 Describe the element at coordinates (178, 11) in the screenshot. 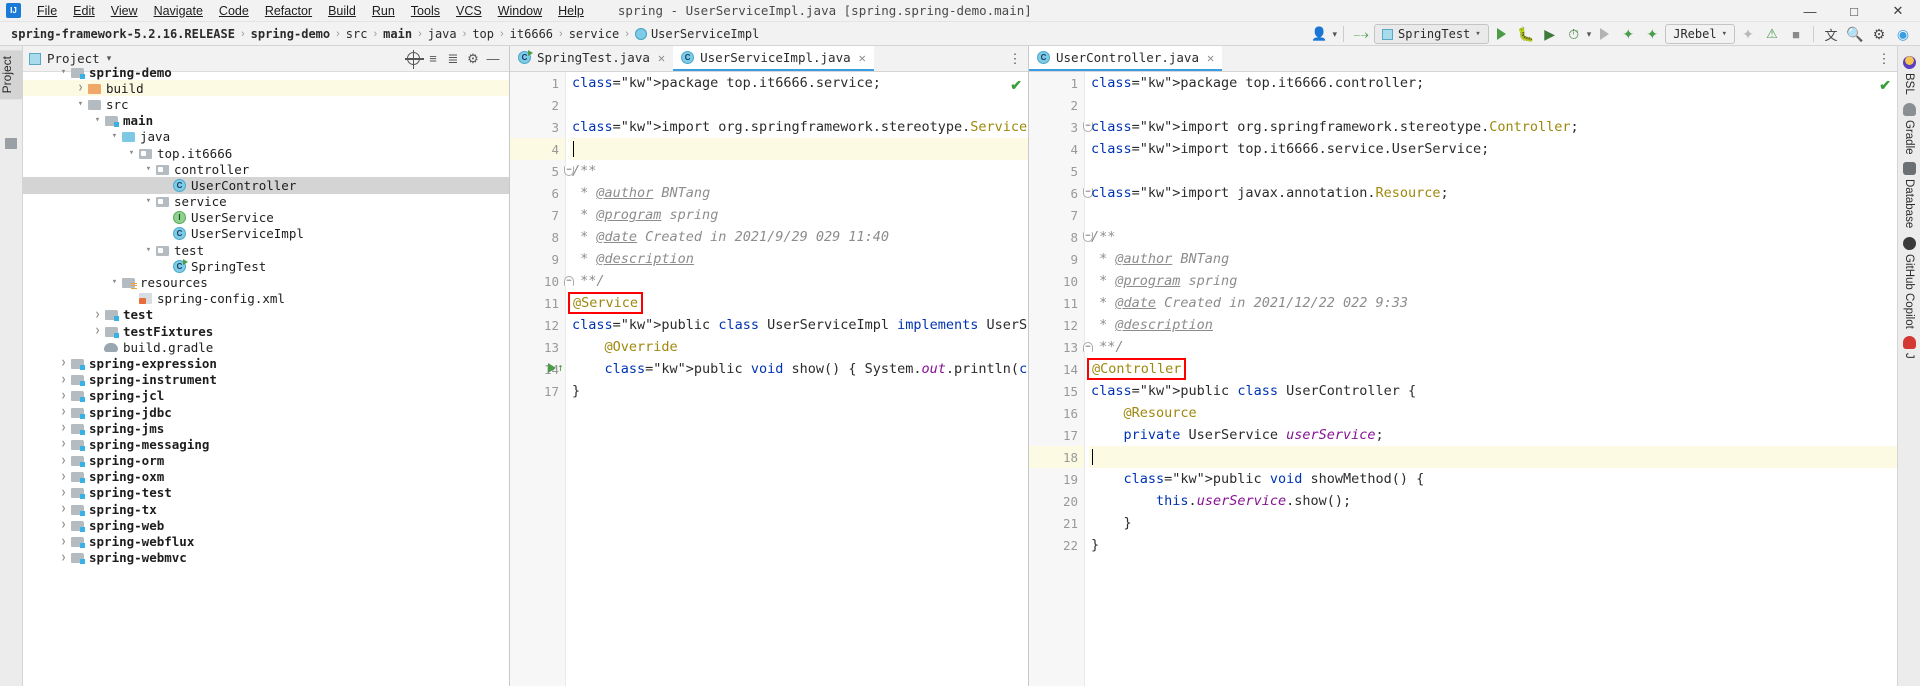

I see `menu-item-navigate: Navigate` at that location.